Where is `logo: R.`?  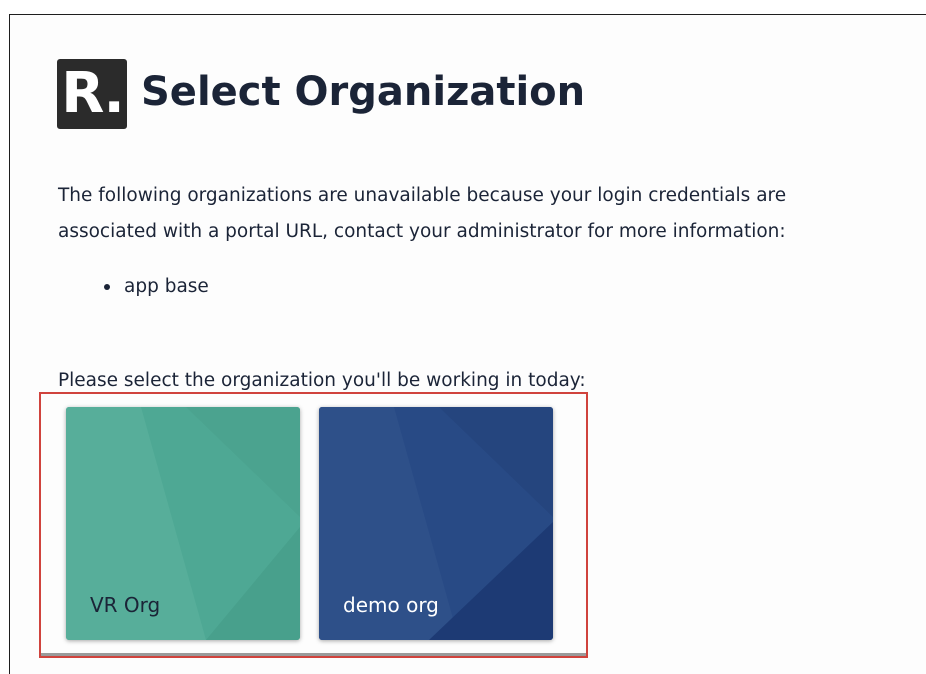 logo: R. is located at coordinates (92, 94).